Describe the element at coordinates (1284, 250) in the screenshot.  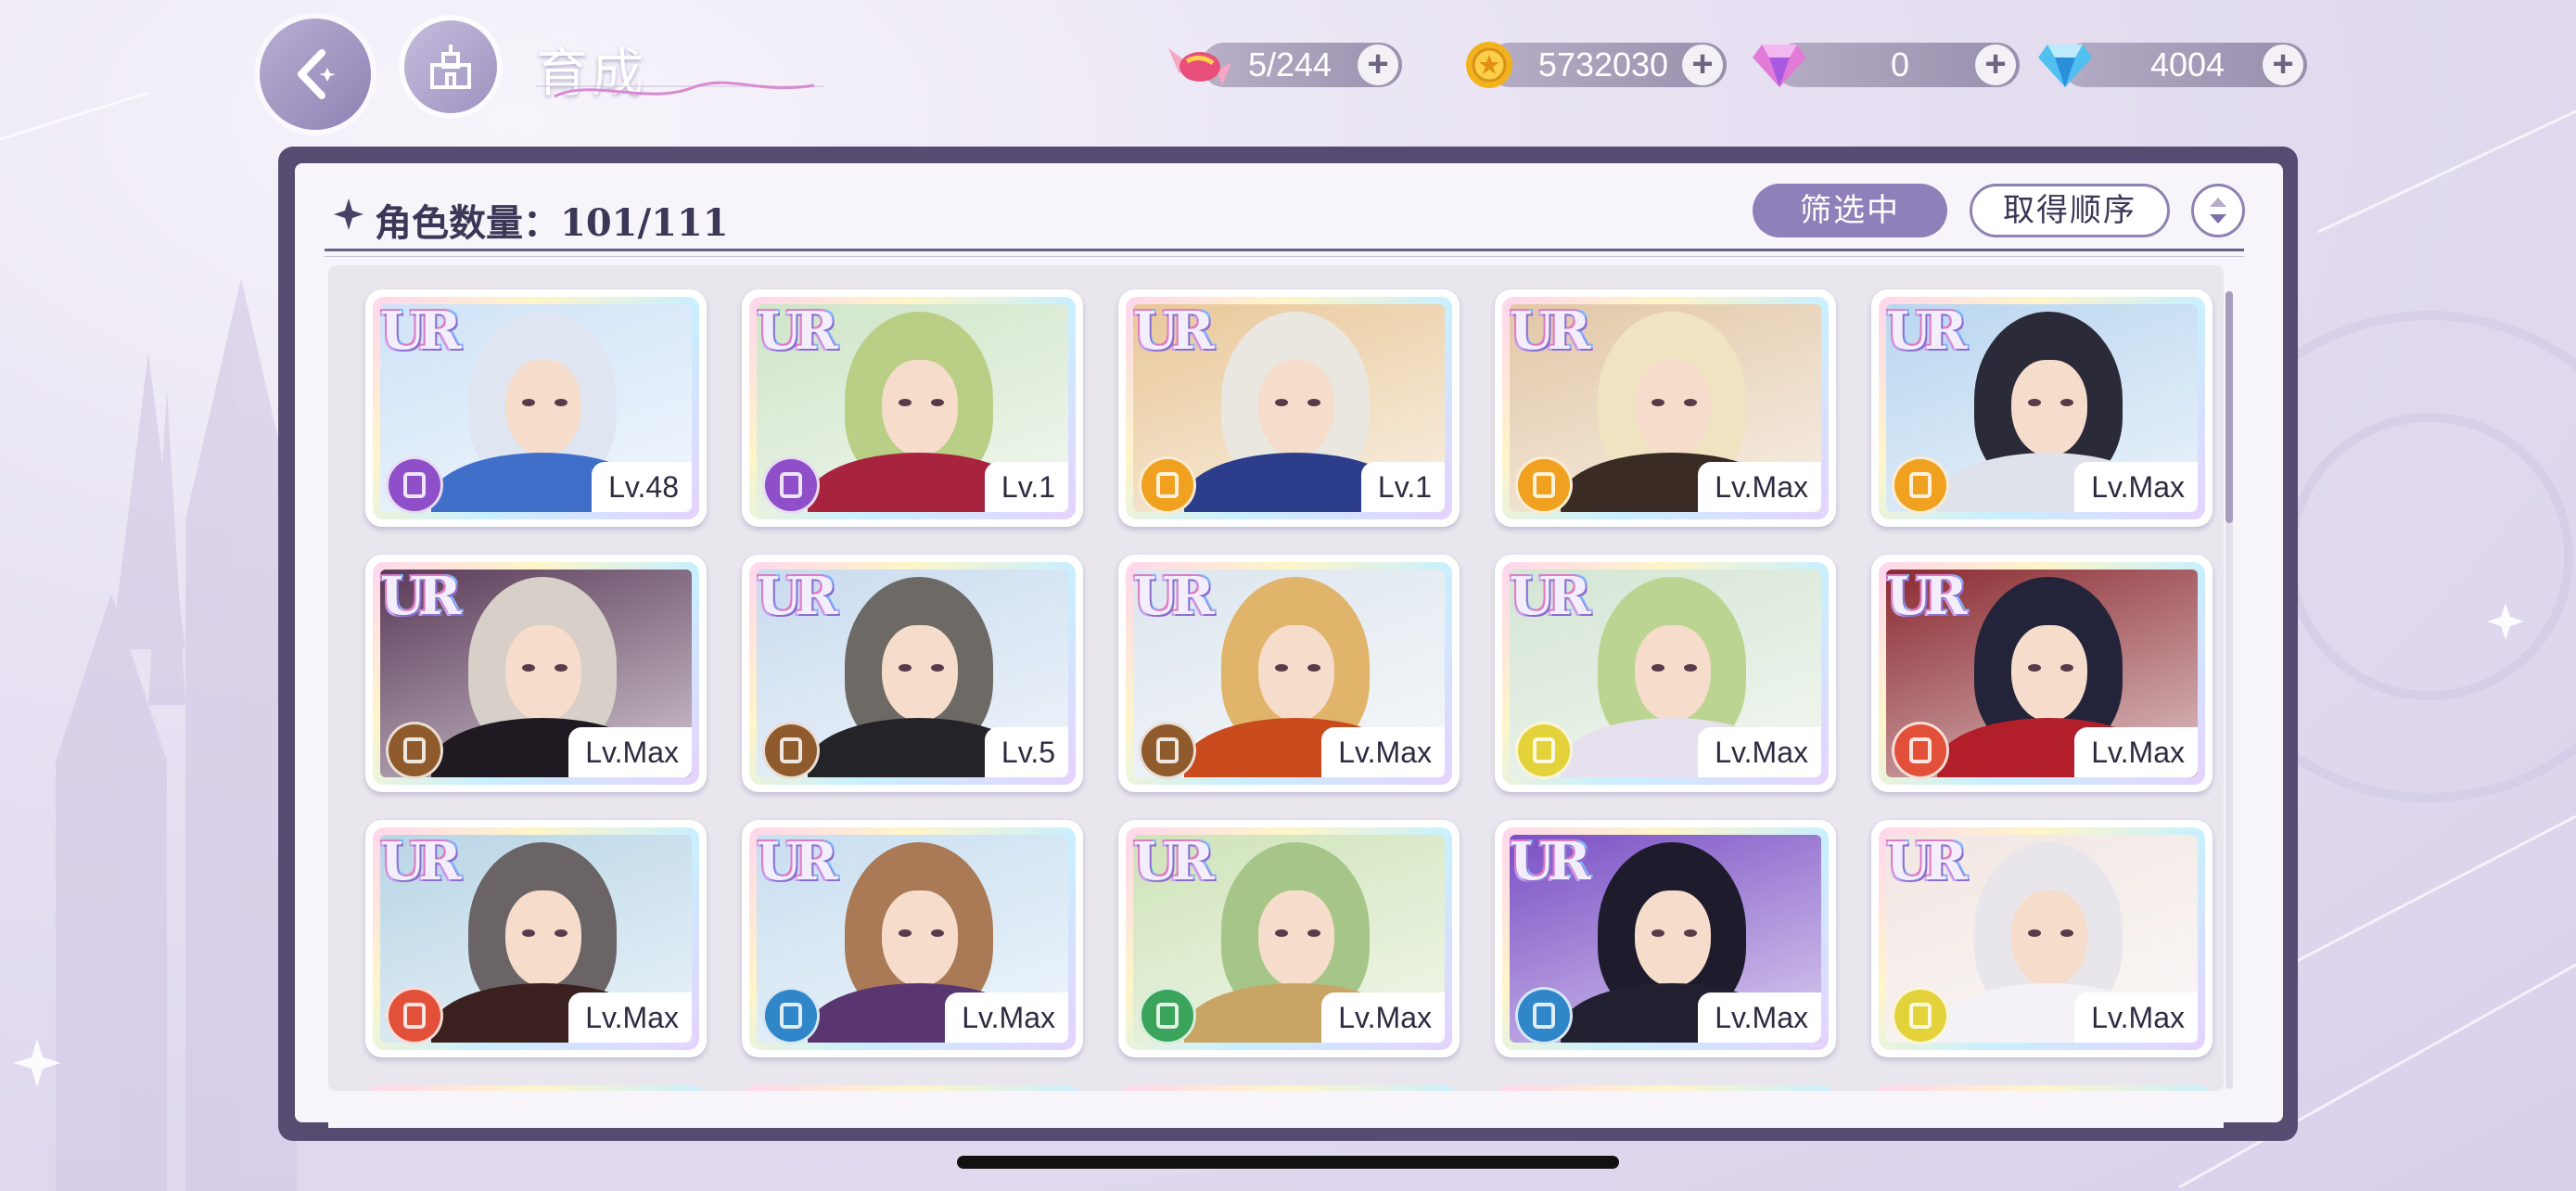
I see `divider` at that location.